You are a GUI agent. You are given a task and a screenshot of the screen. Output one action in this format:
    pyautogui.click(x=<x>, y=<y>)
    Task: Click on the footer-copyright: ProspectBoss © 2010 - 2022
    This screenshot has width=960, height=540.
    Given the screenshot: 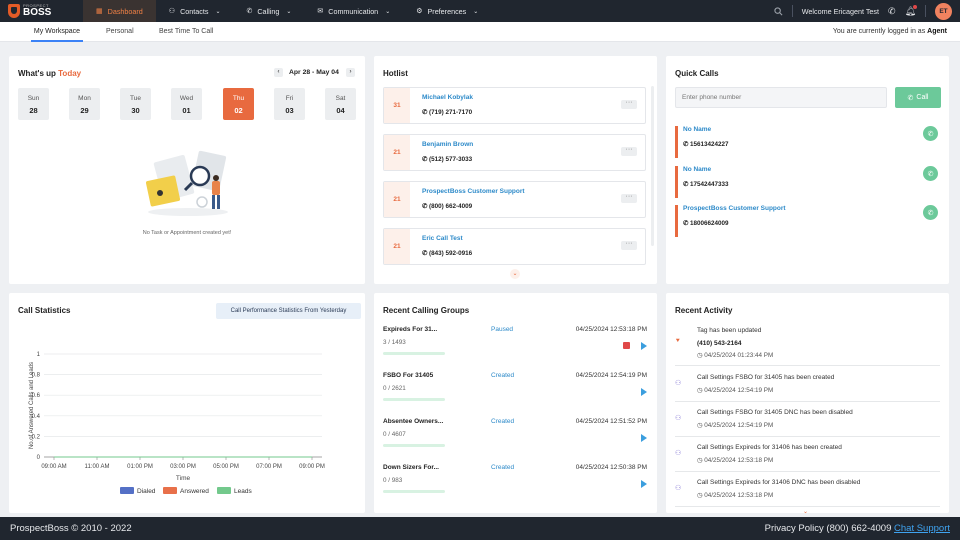 What is the action you would take?
    pyautogui.click(x=71, y=528)
    